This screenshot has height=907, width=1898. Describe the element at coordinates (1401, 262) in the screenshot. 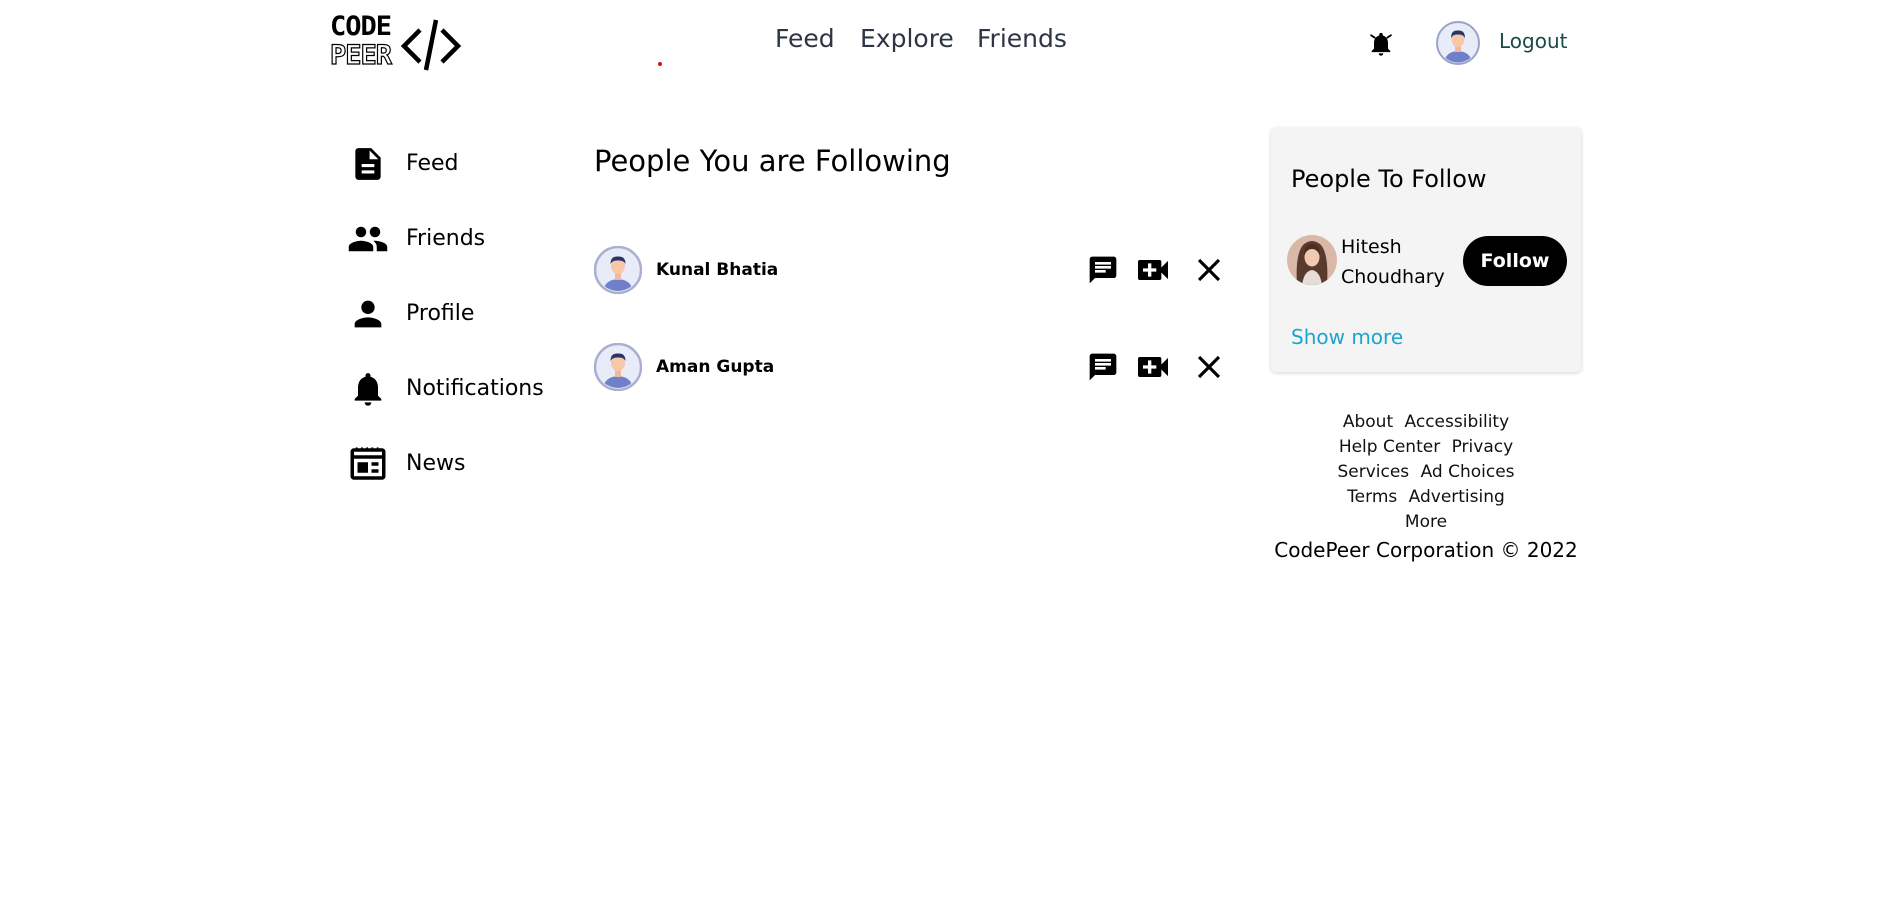

I see `suggested-person-name: Hitesh Choudhary` at that location.